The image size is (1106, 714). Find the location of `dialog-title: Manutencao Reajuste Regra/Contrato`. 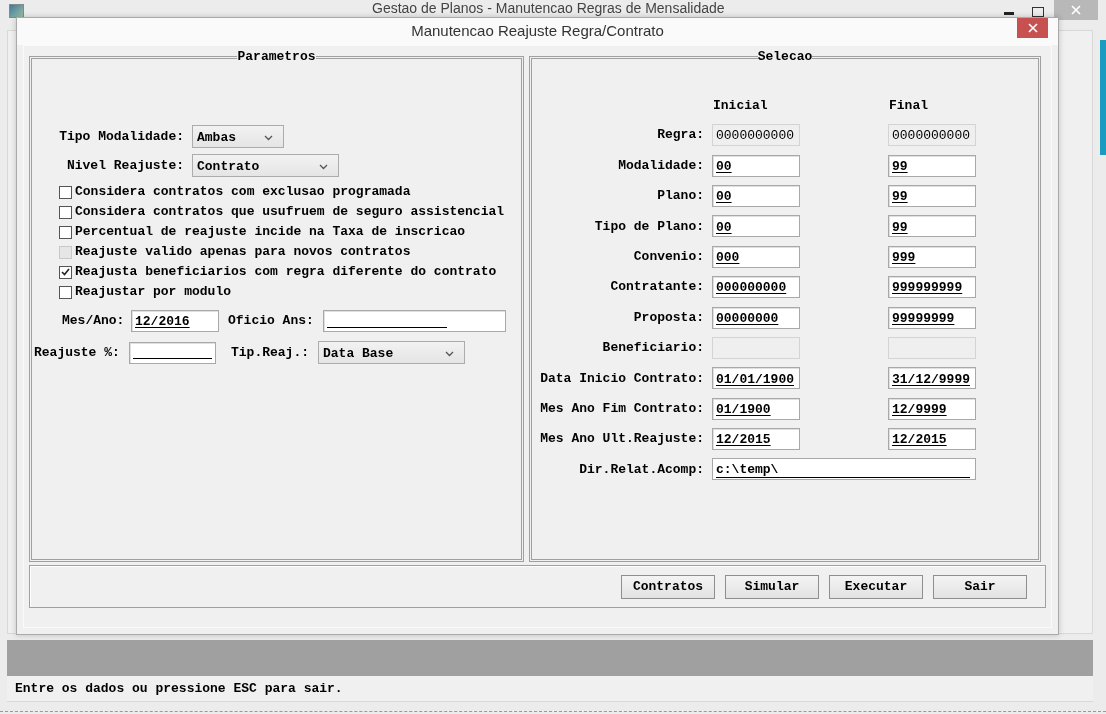

dialog-title: Manutencao Reajuste Regra/Contrato is located at coordinates (537, 31).